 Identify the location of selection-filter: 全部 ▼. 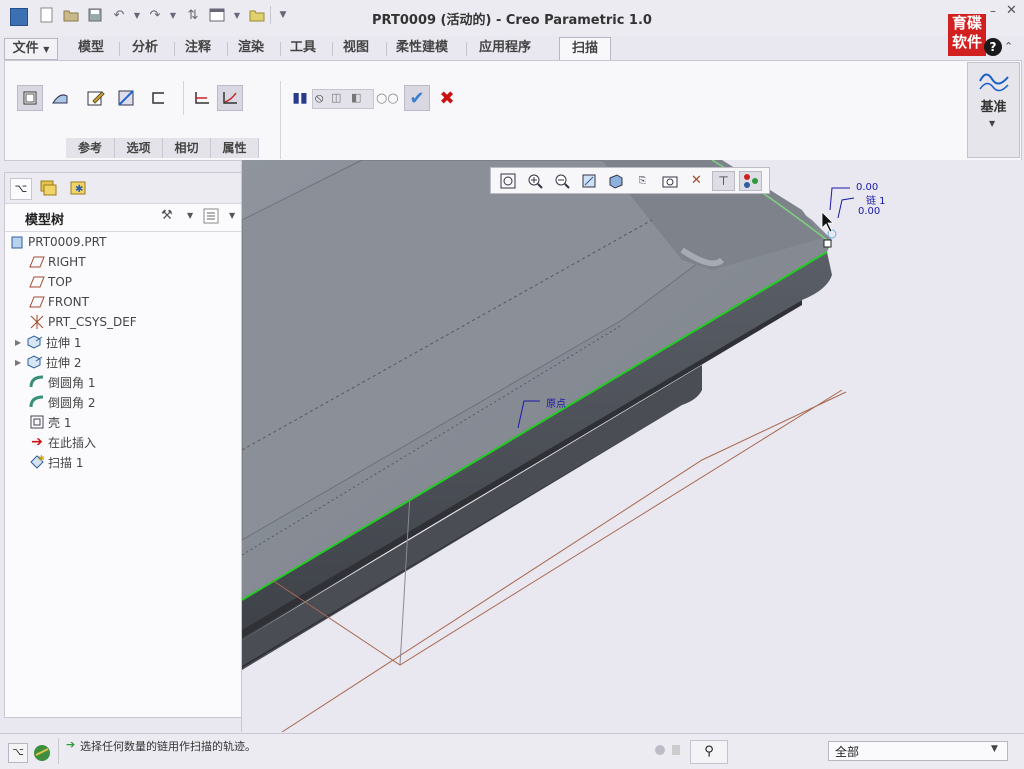
(918, 751).